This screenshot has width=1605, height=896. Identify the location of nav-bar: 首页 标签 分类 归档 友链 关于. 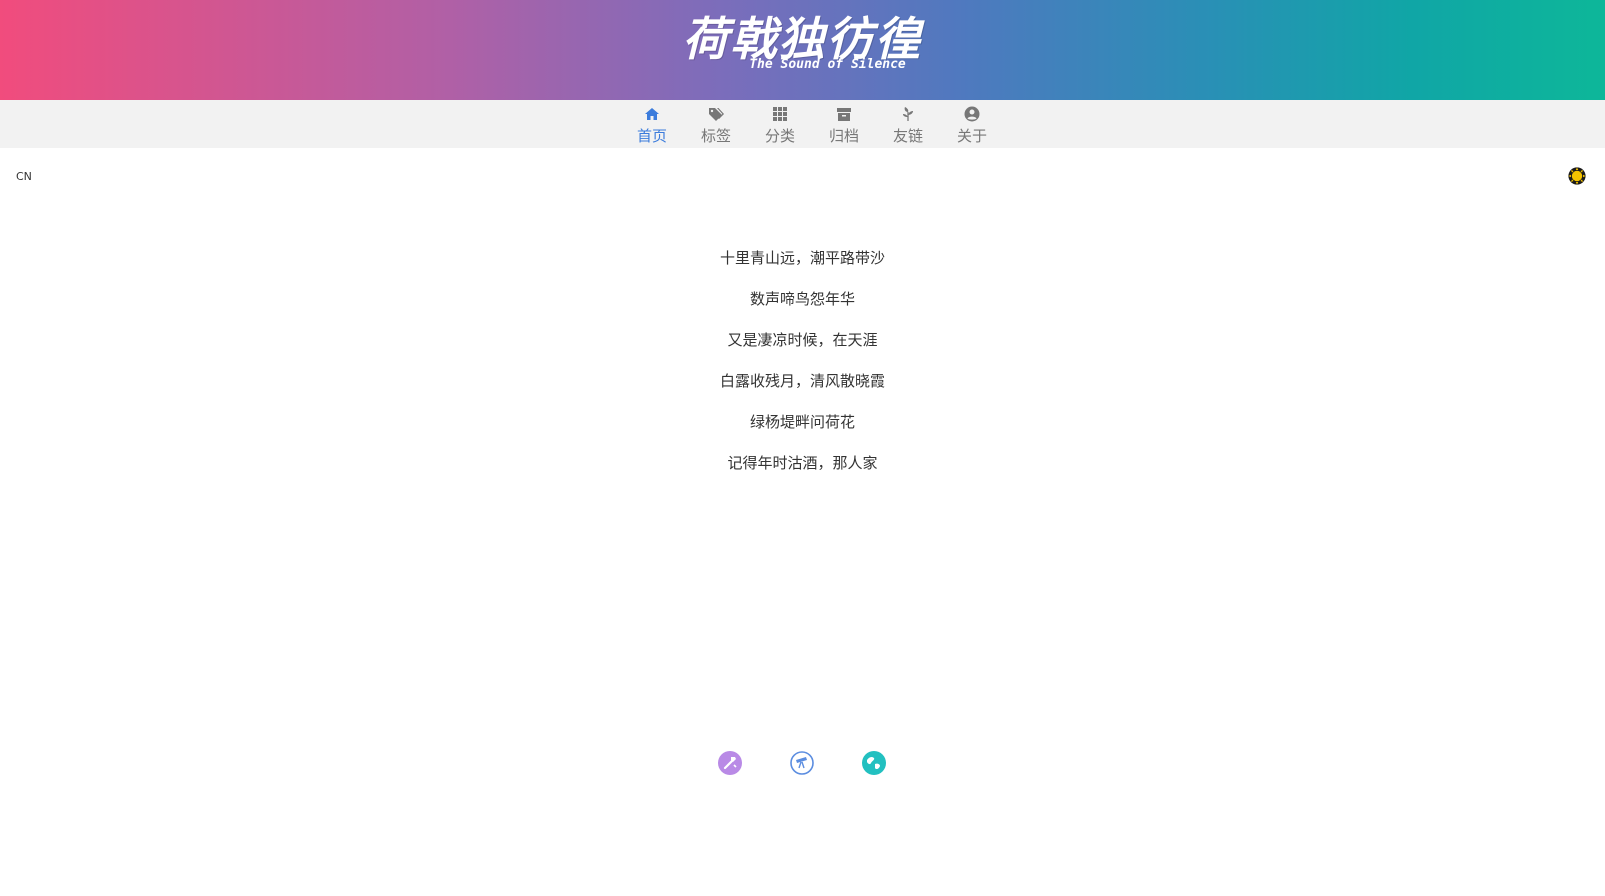
(802, 124).